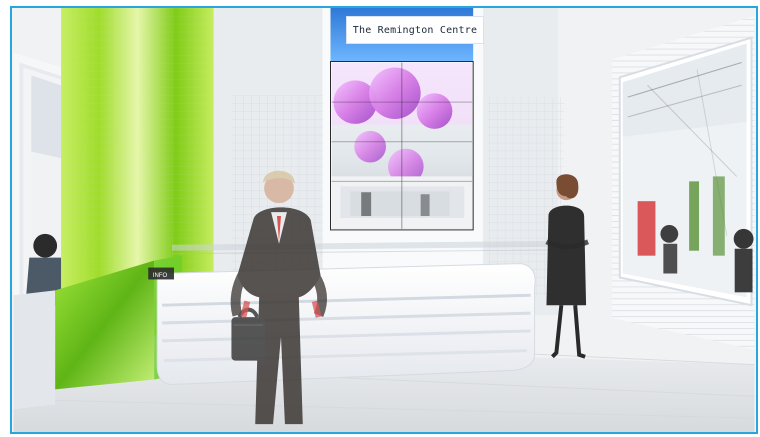 The width and height of the screenshot is (760, 437). Describe the element at coordinates (415, 30) in the screenshot. I see `screen-title: The Remington Centre` at that location.